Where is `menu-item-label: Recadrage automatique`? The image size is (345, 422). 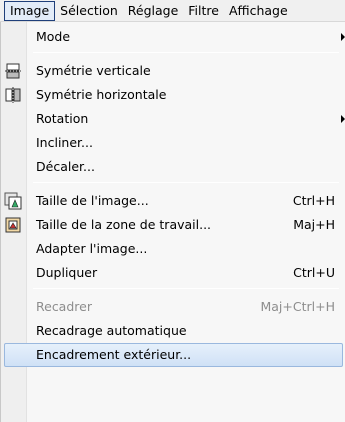
menu-item-label: Recadrage automatique is located at coordinates (111, 330).